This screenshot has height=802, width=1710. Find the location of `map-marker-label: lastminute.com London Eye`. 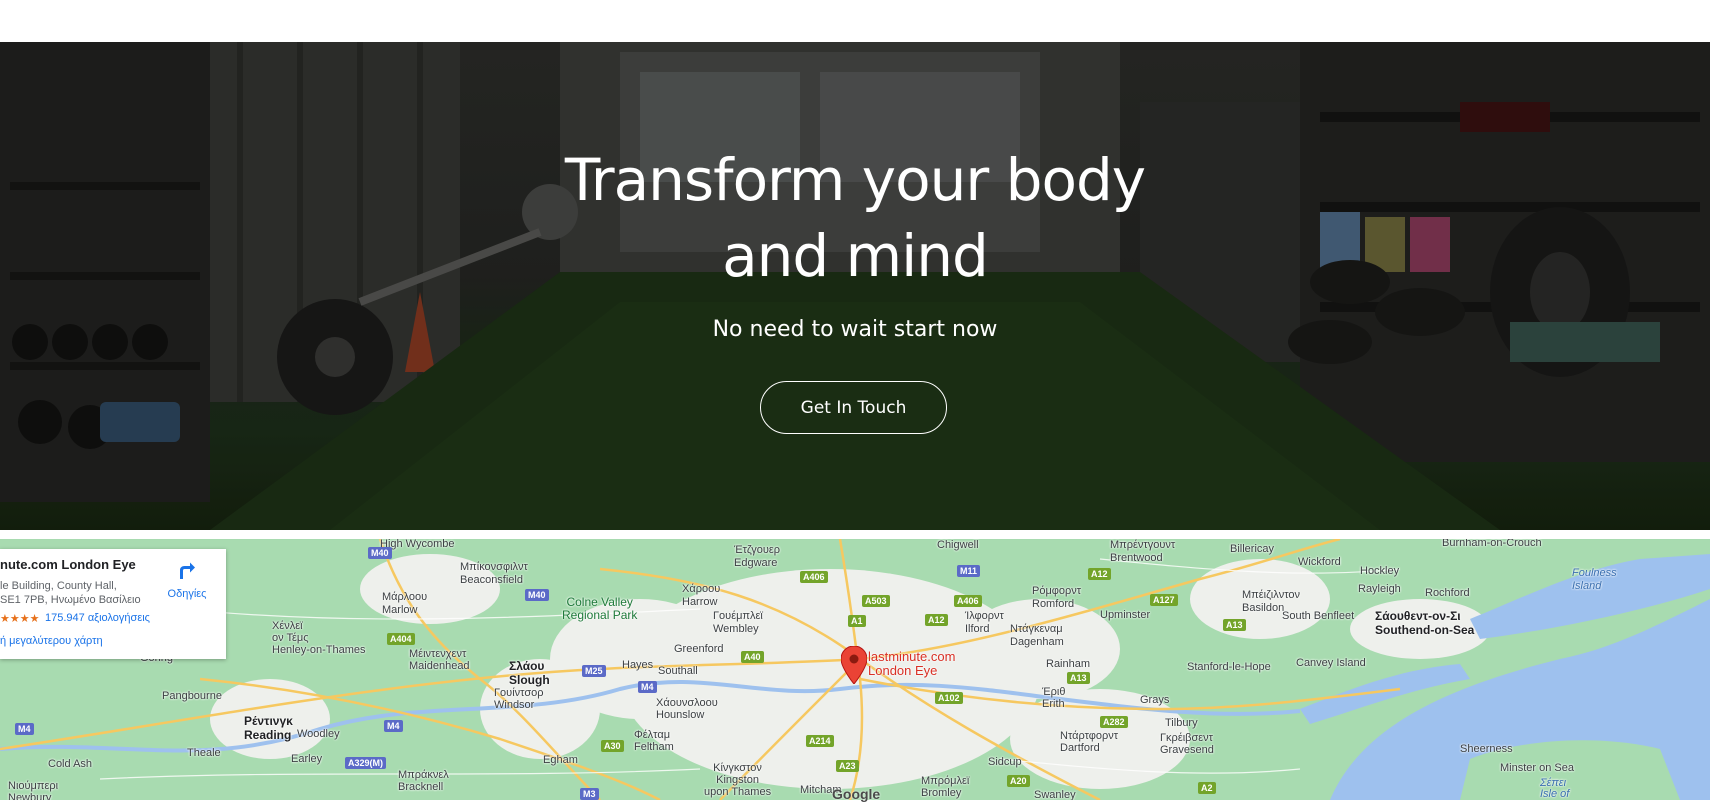

map-marker-label: lastminute.com London Eye is located at coordinates (911, 664).